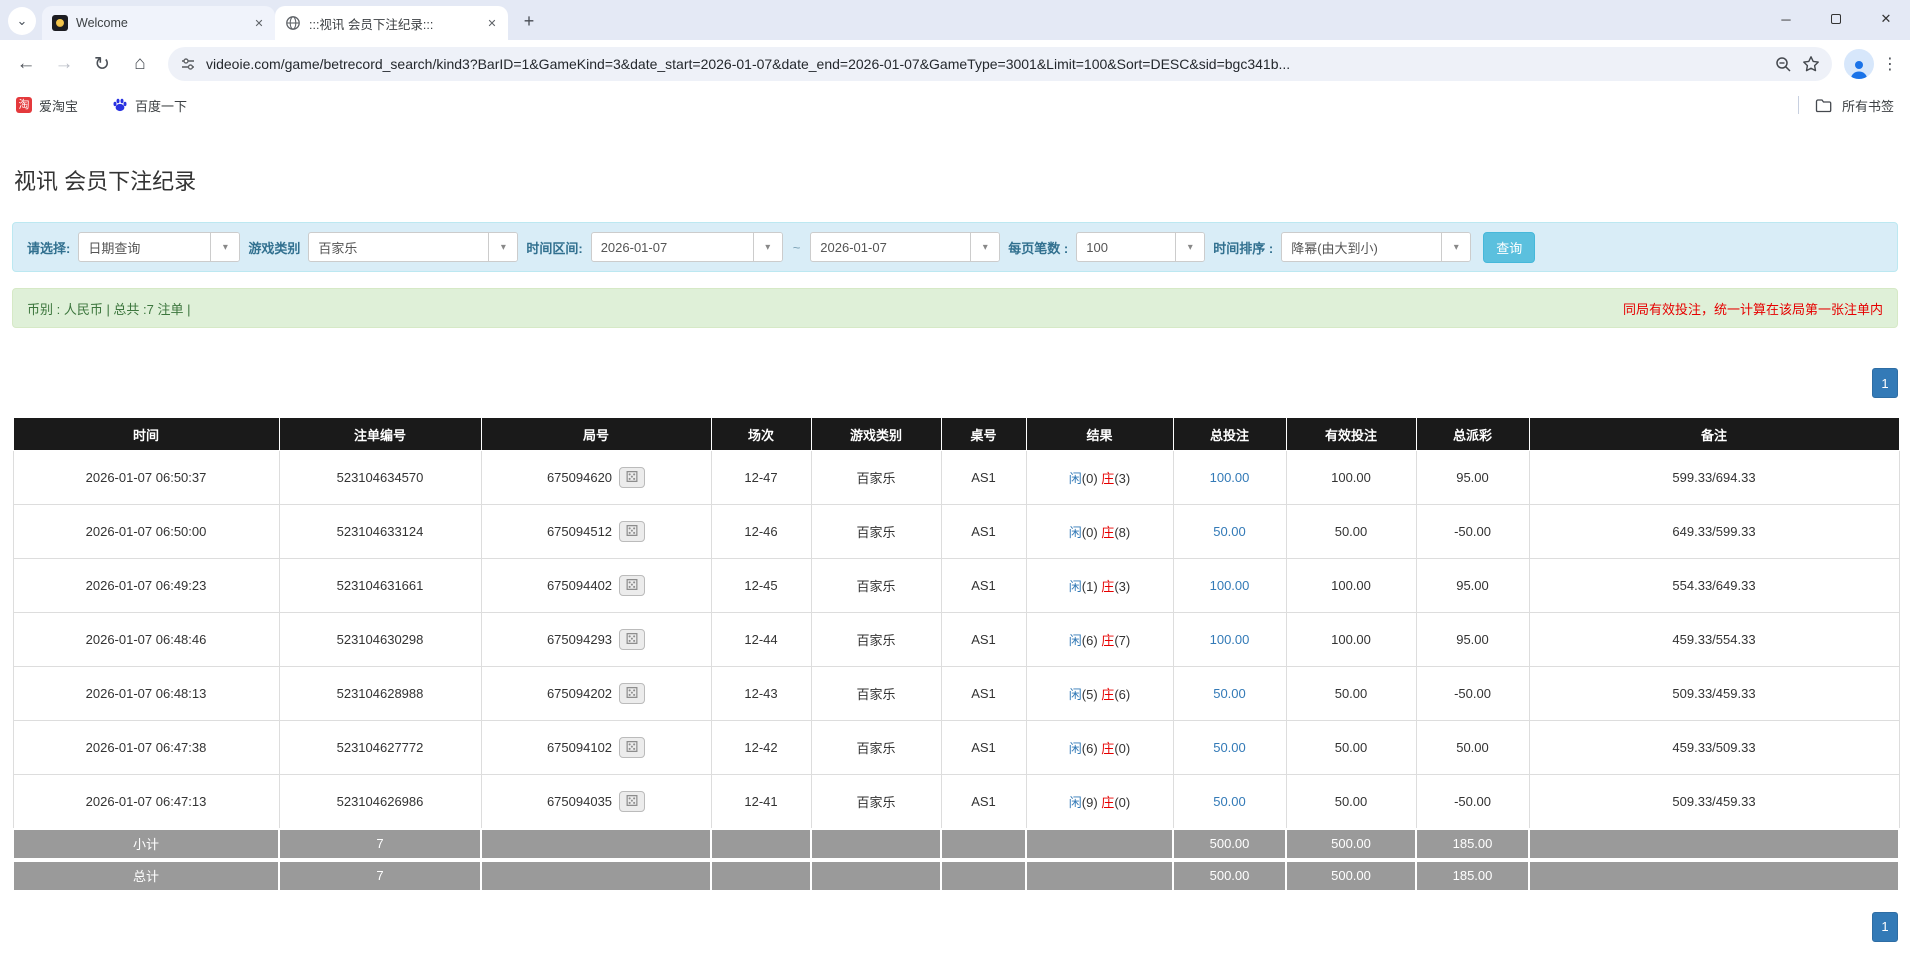 The width and height of the screenshot is (1910, 968). I want to click on footer-cell: 500.00, so click(1351, 874).